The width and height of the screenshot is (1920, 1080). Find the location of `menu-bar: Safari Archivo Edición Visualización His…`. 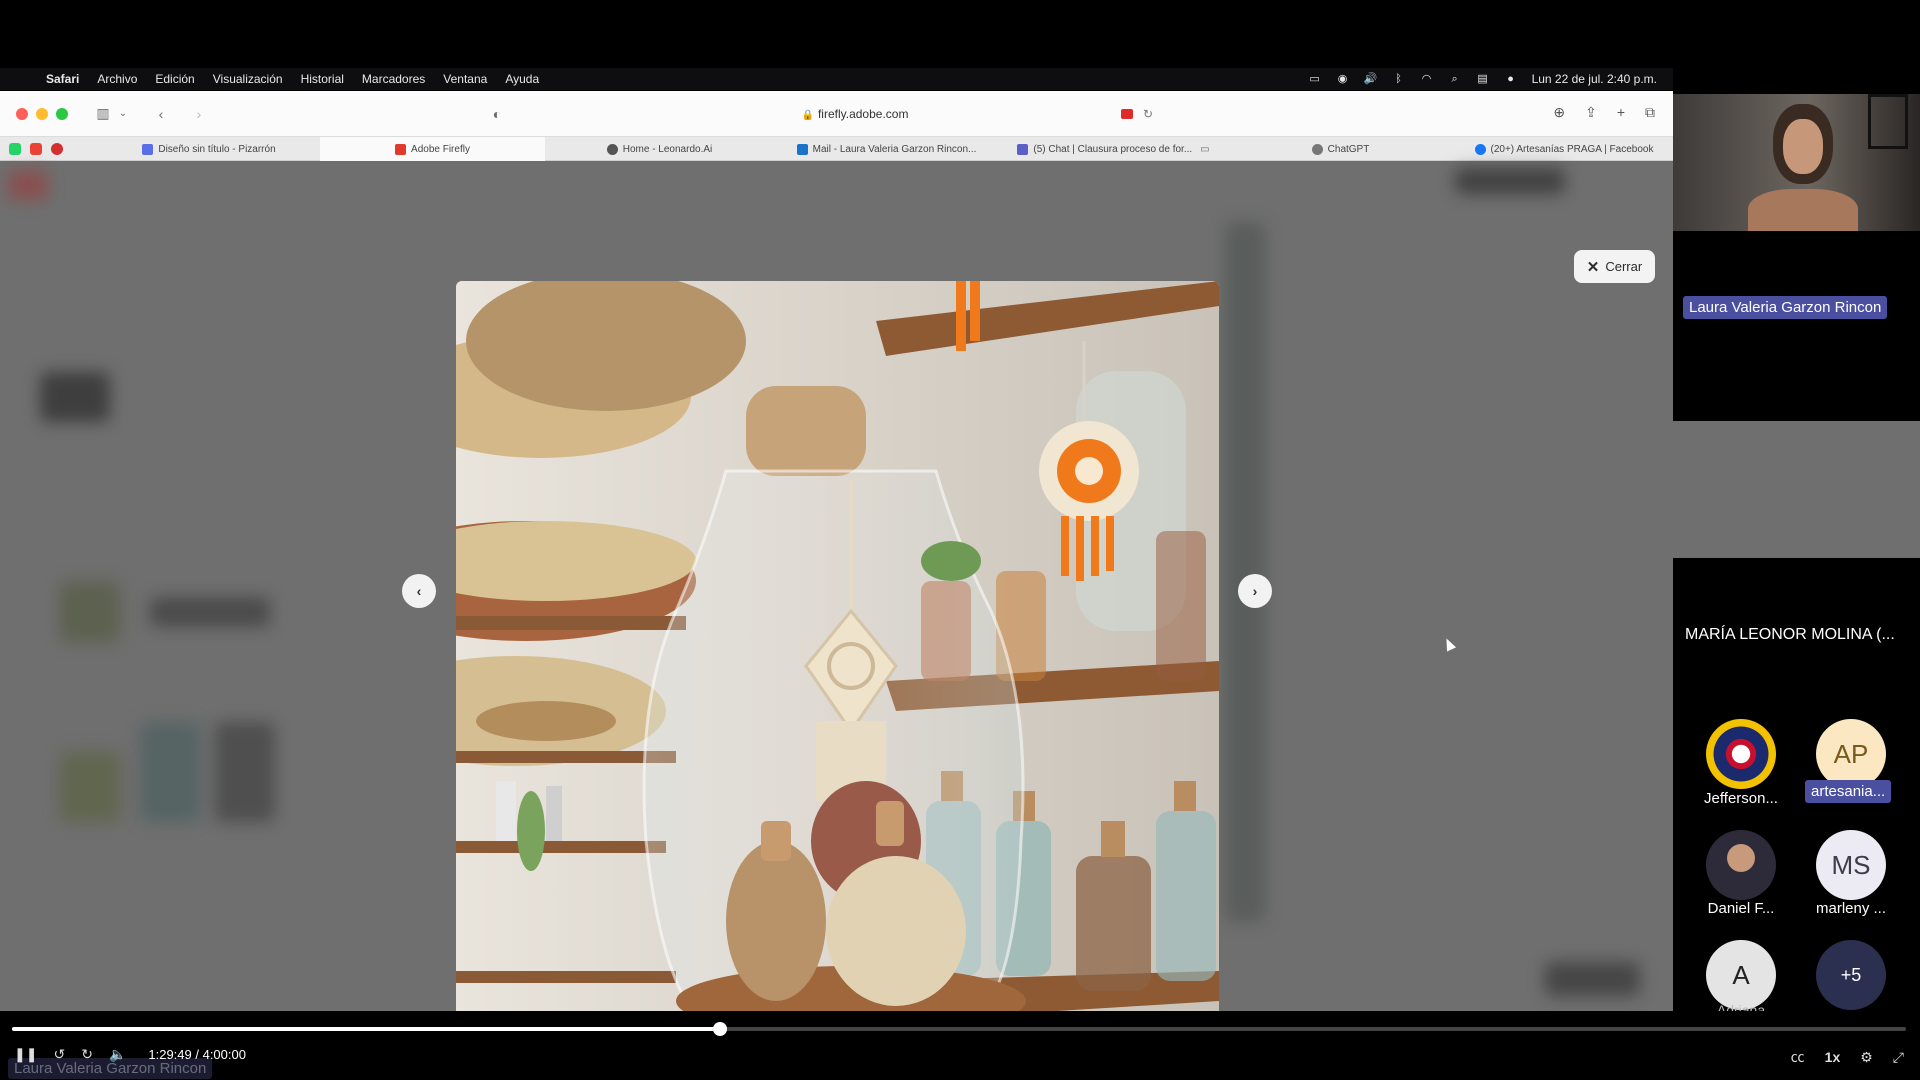

menu-bar: Safari Archivo Edición Visualización His… is located at coordinates (836, 79).